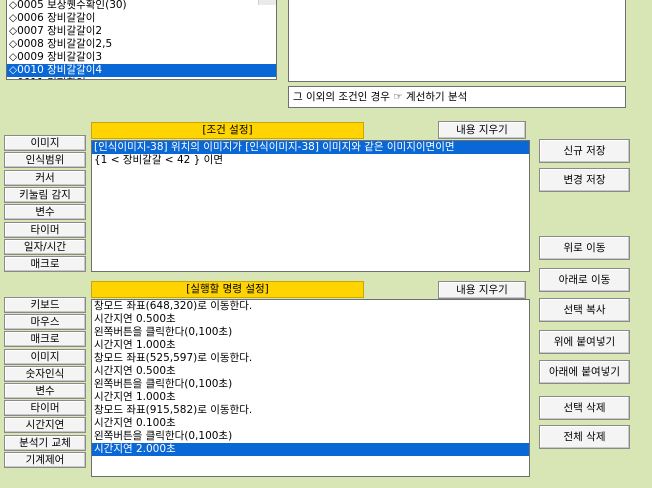 This screenshot has width=652, height=488. I want to click on command-header: [실행할 명령 설정], so click(227, 289).